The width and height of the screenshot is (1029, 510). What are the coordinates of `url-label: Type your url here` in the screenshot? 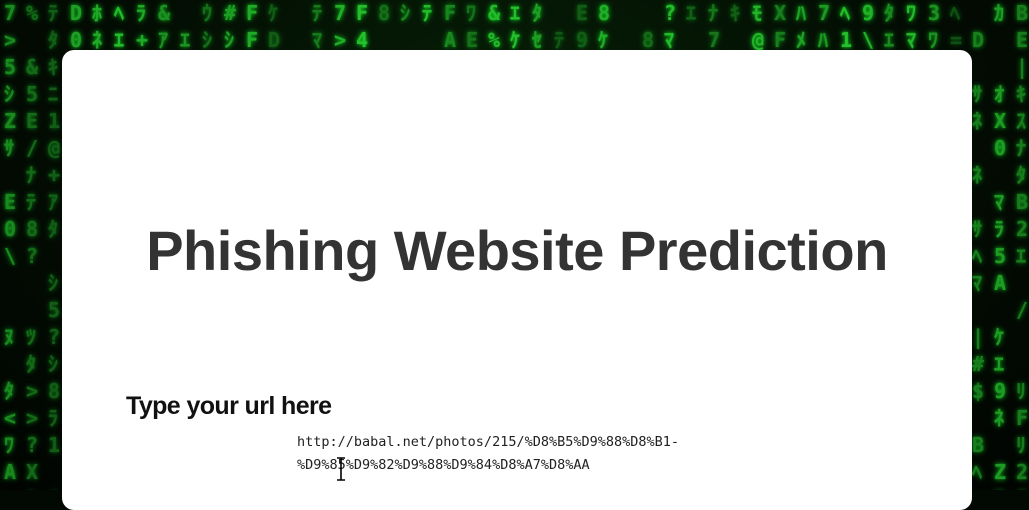 It's located at (229, 406).